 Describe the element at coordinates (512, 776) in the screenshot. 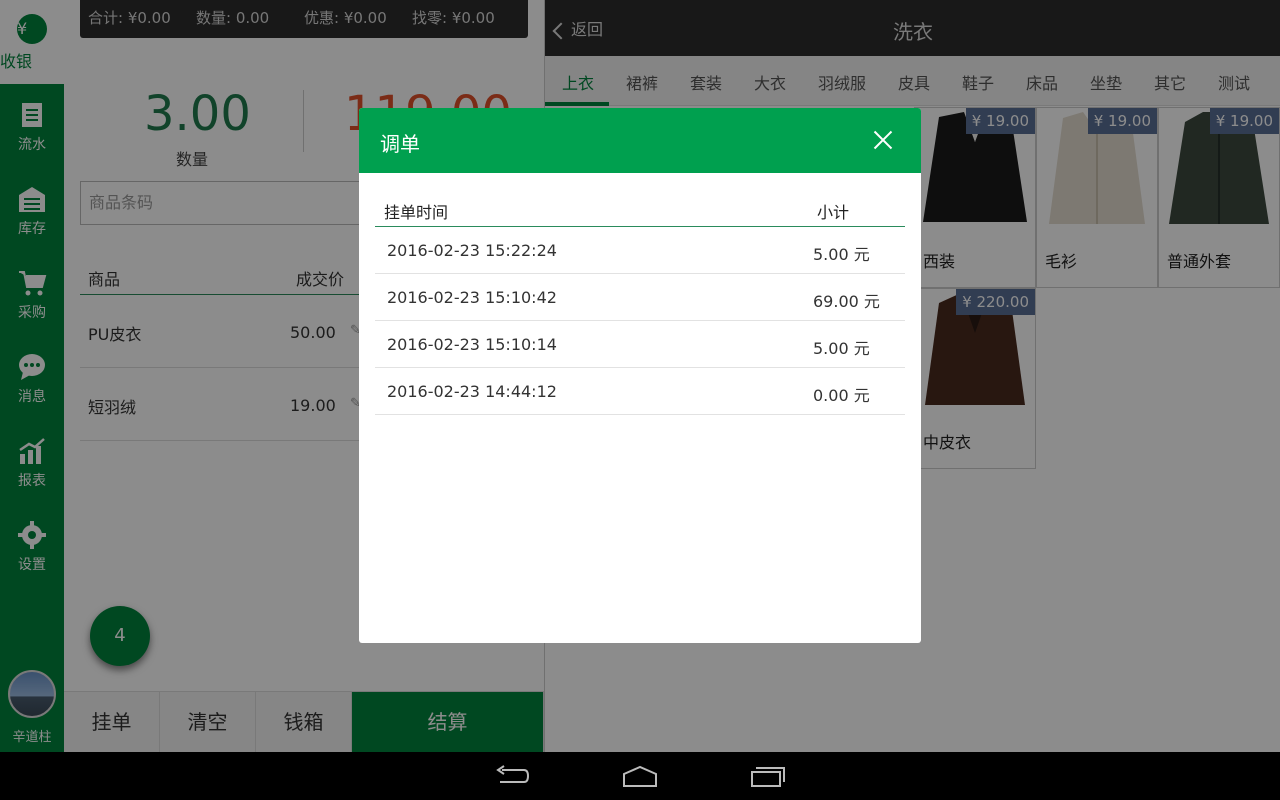

I see `back-nav-icon` at that location.